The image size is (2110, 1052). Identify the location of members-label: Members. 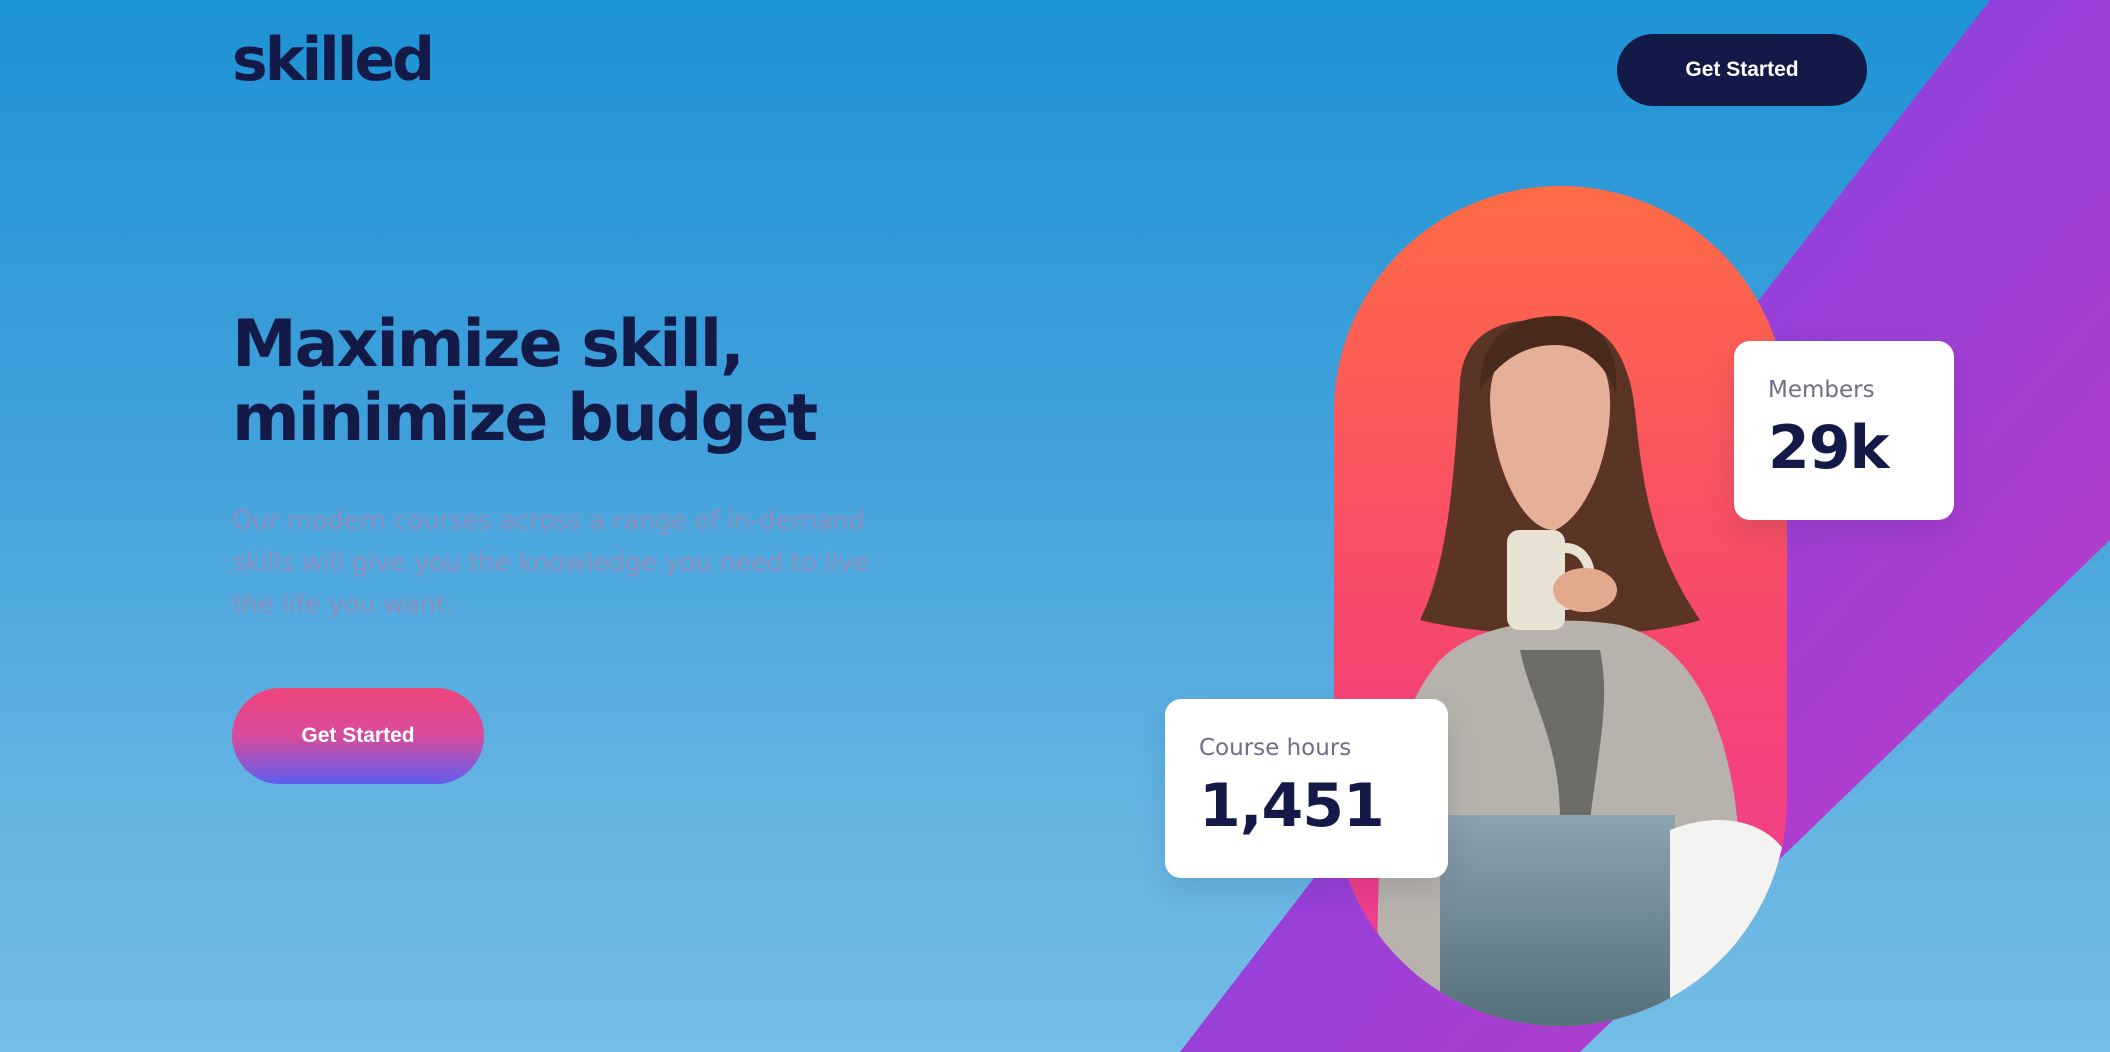
(1821, 390).